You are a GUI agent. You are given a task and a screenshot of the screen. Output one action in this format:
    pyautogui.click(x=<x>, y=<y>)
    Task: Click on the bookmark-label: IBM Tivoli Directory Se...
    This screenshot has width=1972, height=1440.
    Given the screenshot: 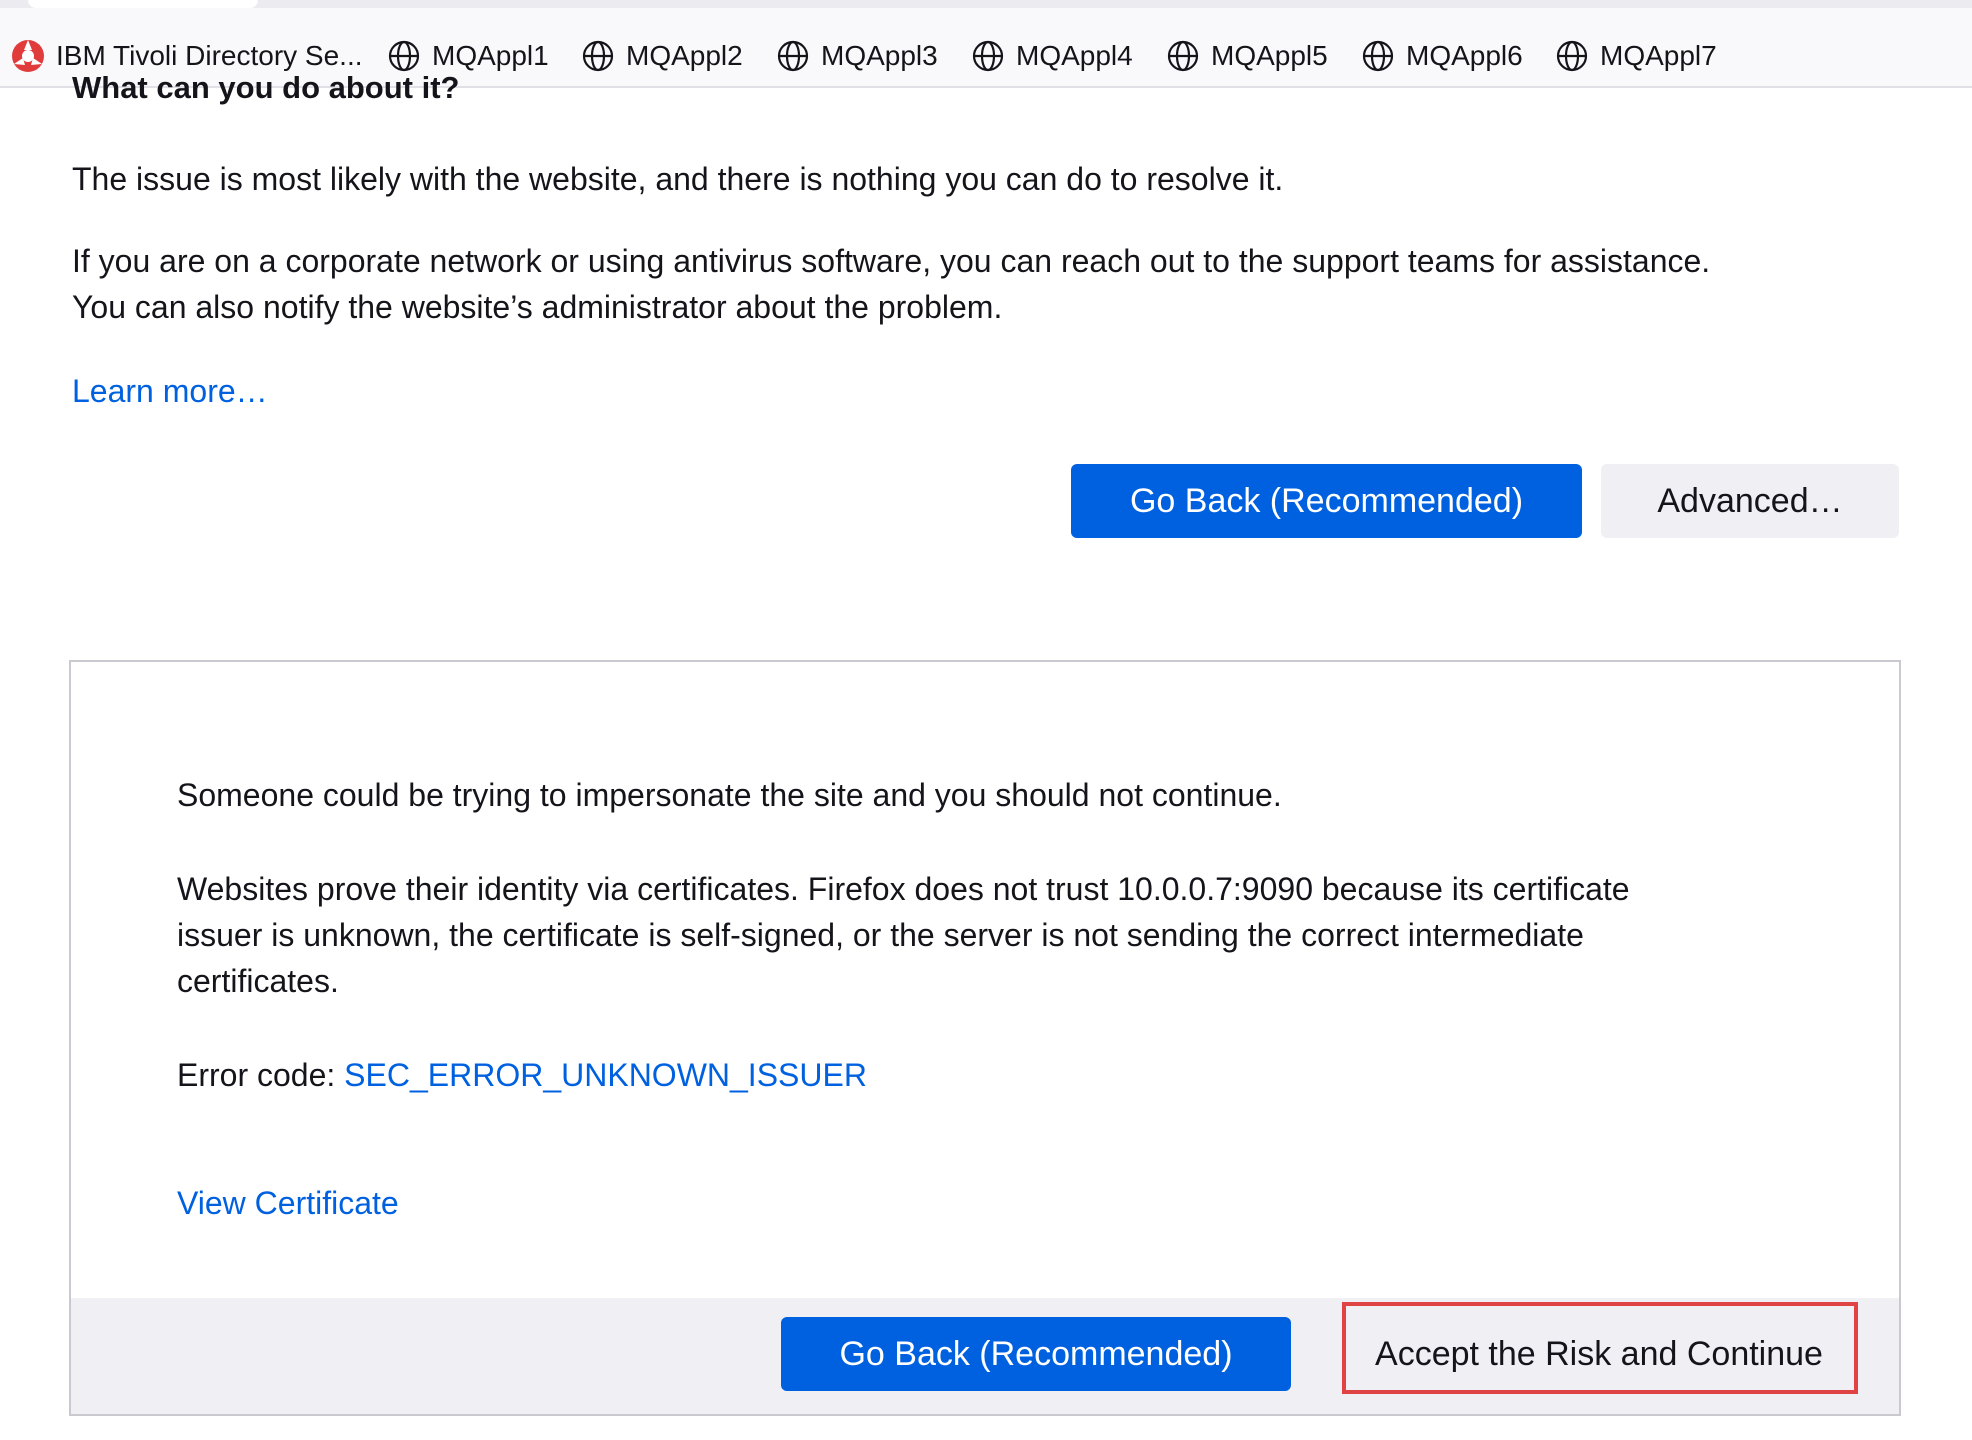 What is the action you would take?
    pyautogui.click(x=209, y=55)
    